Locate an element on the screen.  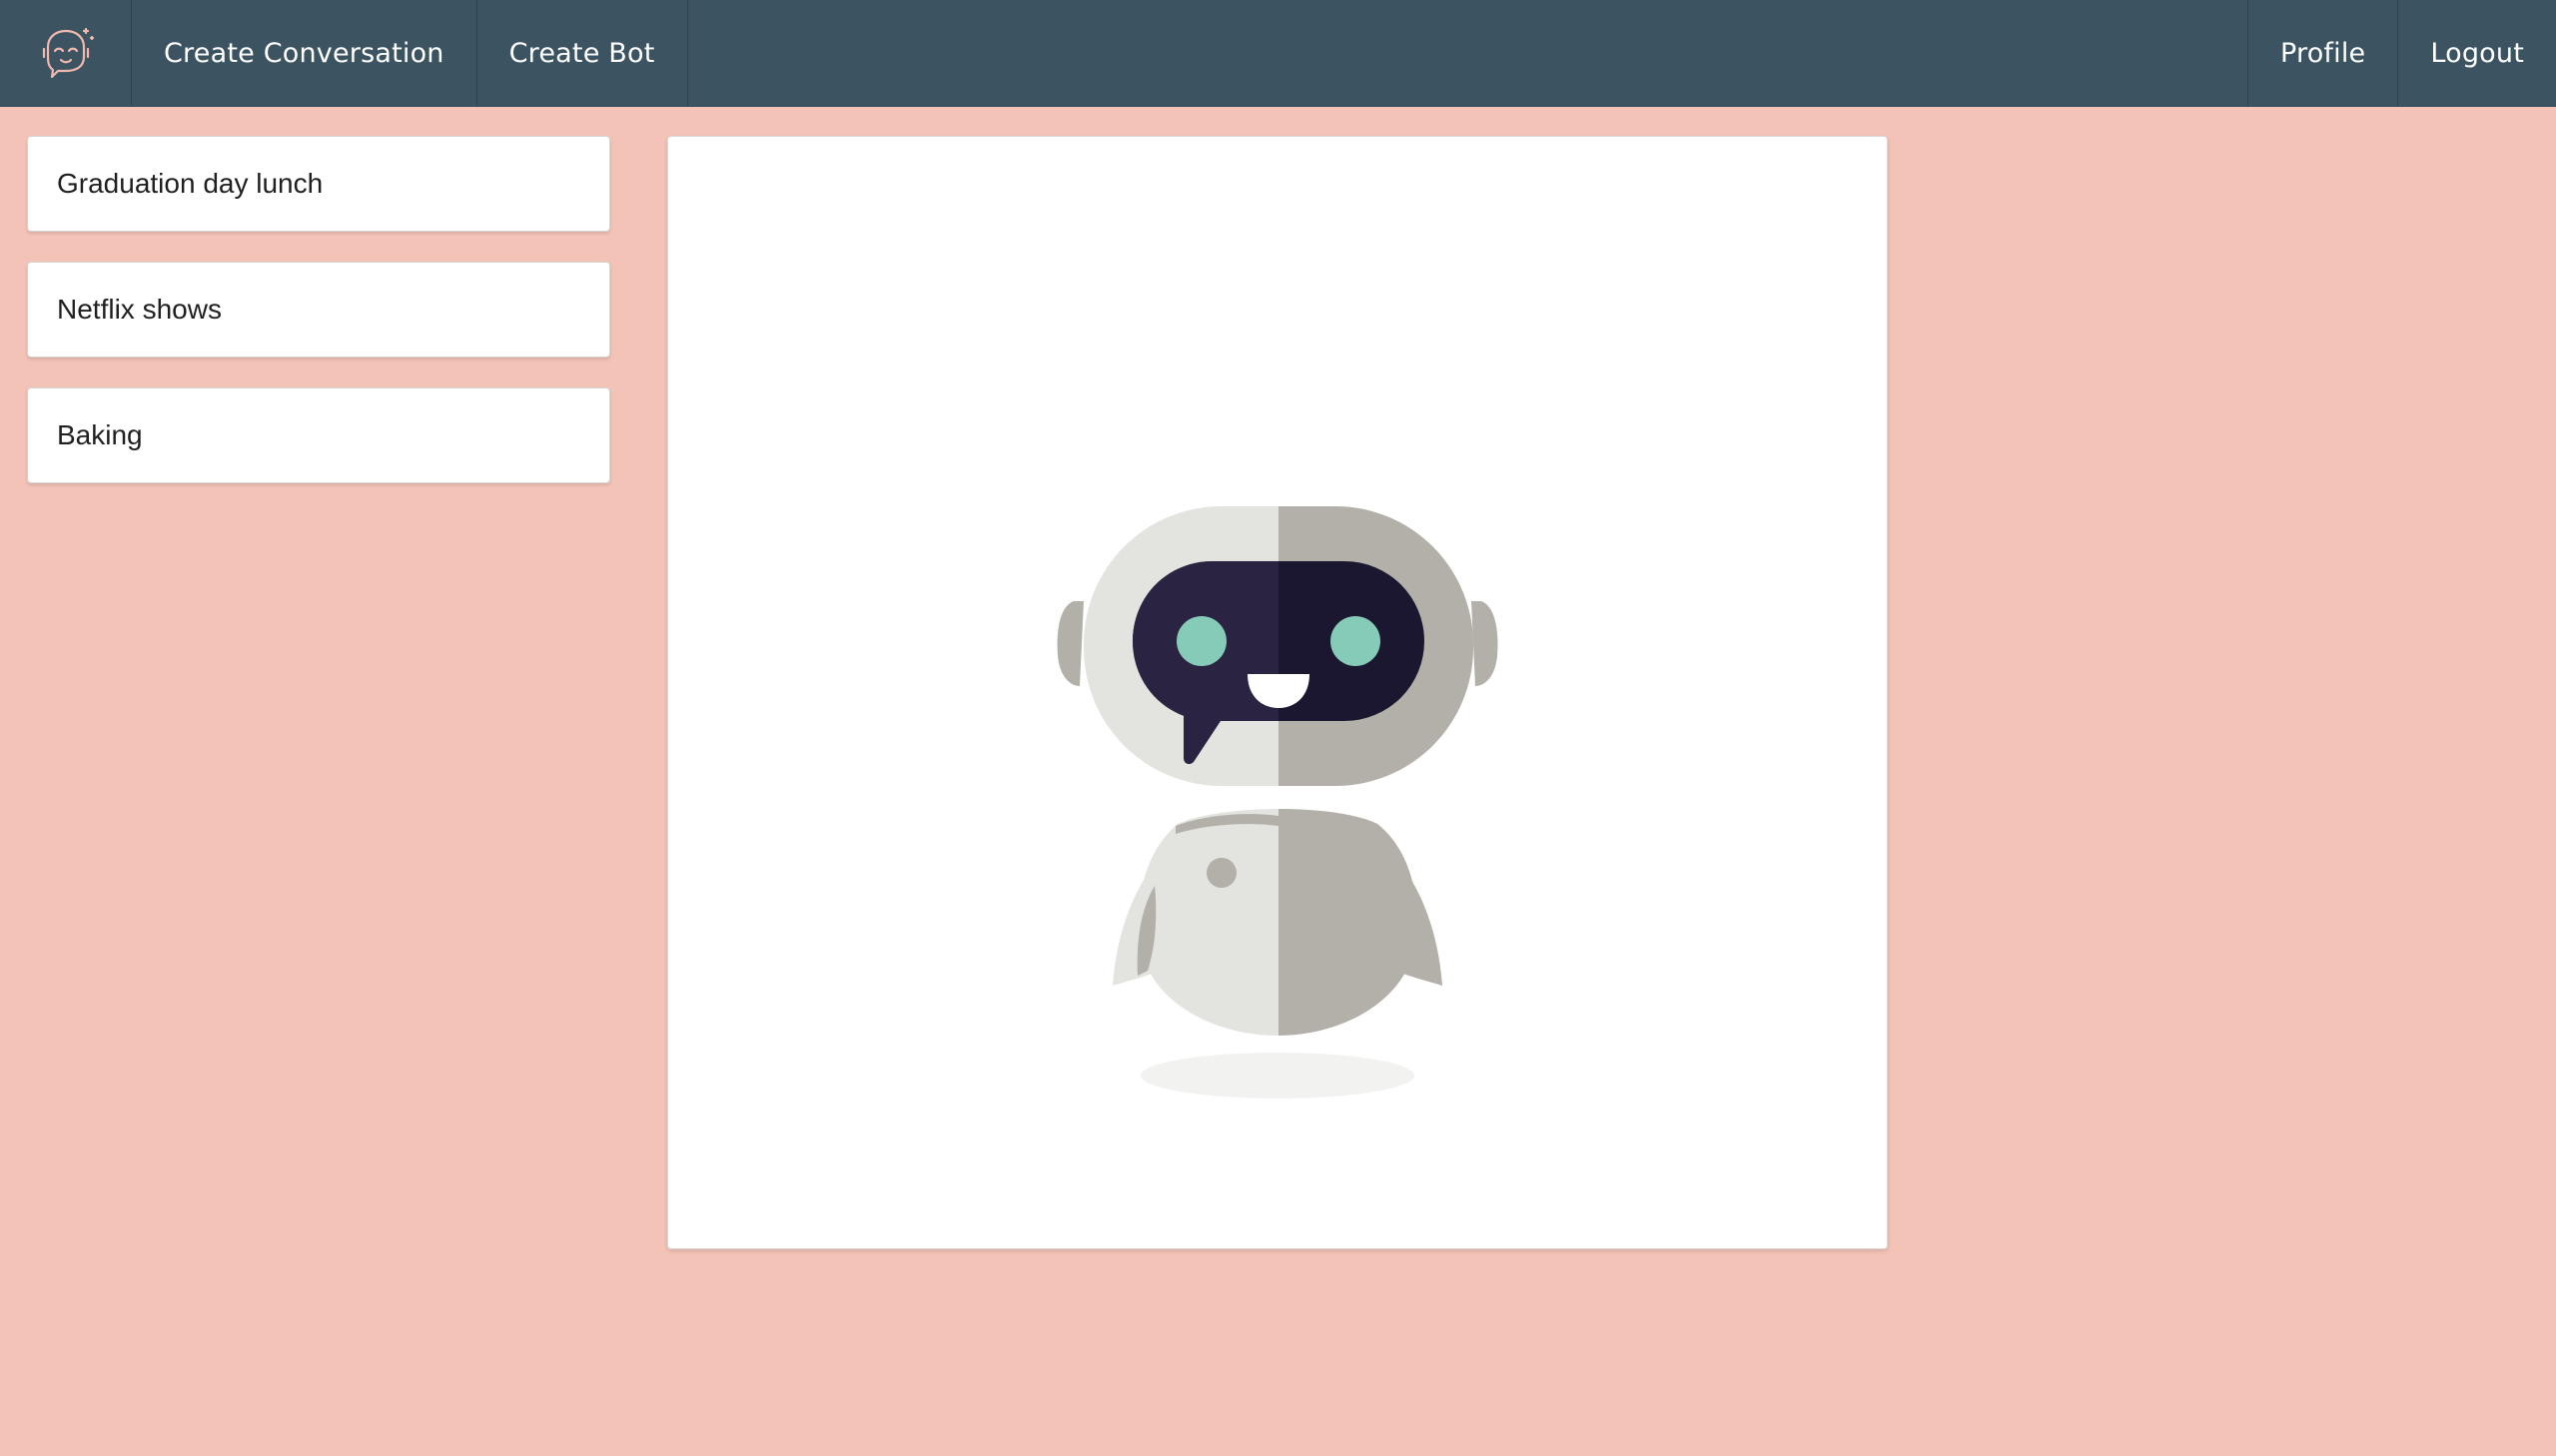
robot-right-ear is located at coordinates (1484, 643).